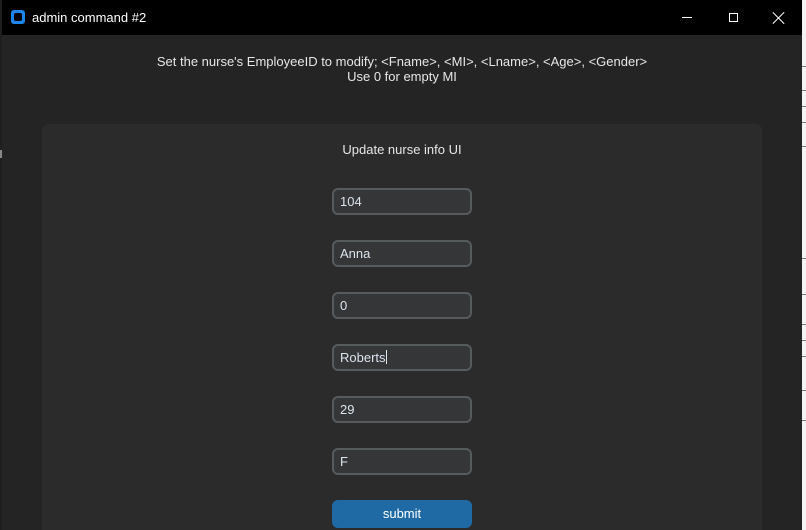 The width and height of the screenshot is (806, 530). I want to click on minimize-button, so click(687, 17).